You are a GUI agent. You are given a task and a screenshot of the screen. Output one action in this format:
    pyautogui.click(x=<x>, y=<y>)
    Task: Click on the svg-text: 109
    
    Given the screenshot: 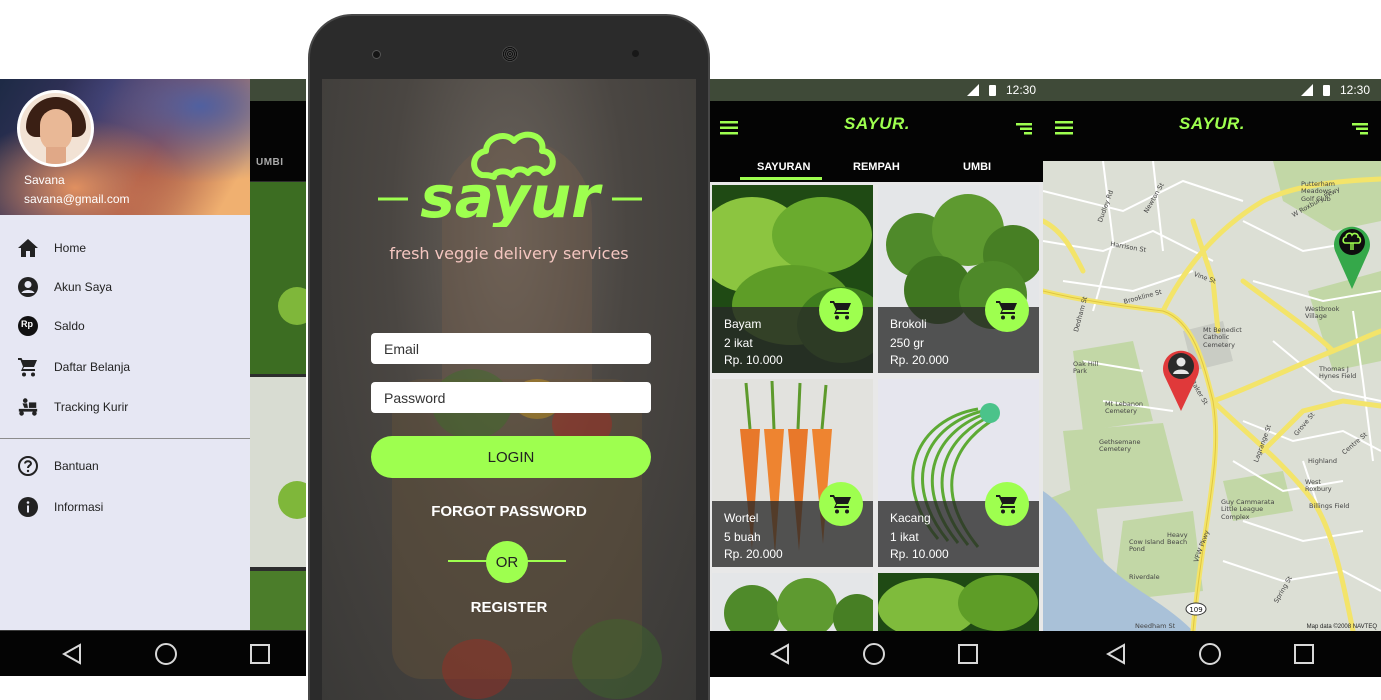 What is the action you would take?
    pyautogui.click(x=1195, y=610)
    